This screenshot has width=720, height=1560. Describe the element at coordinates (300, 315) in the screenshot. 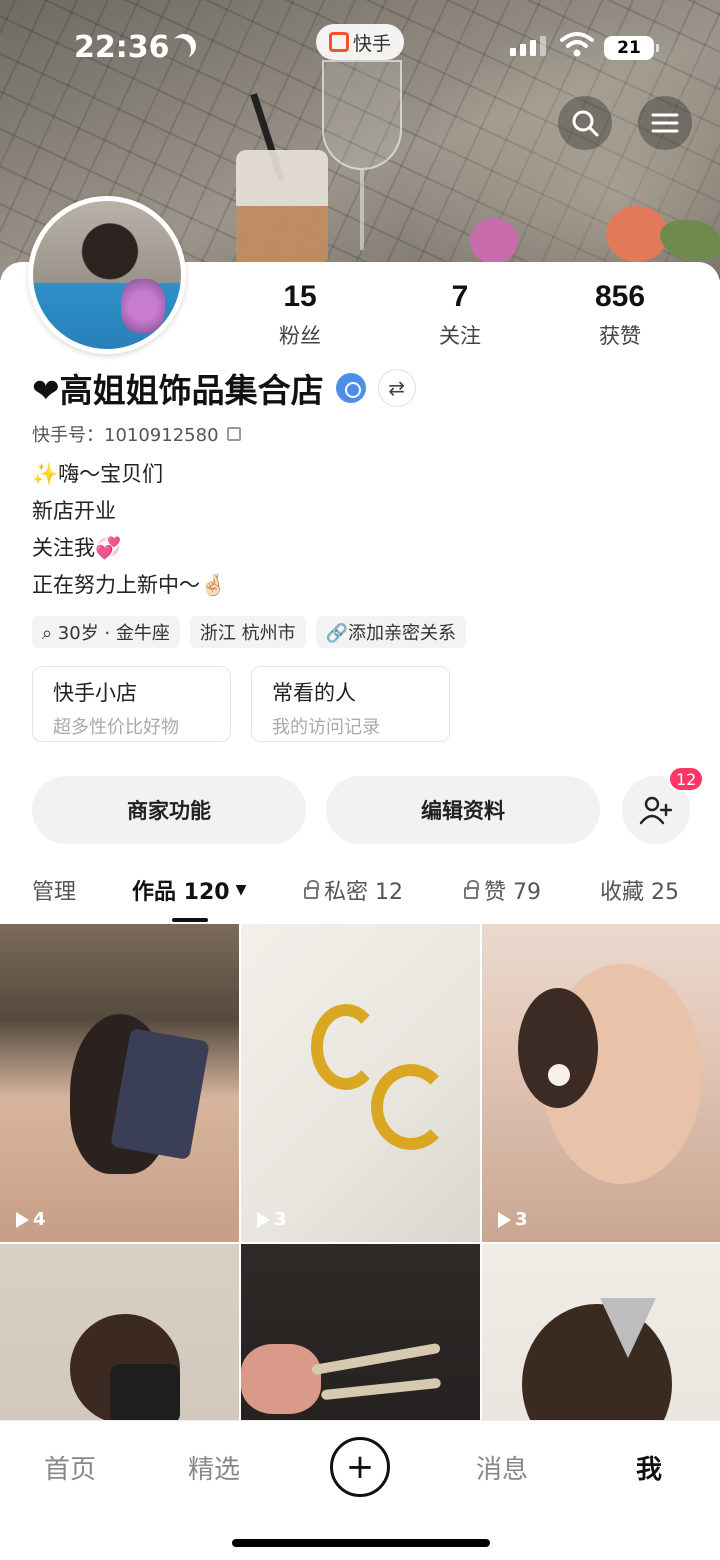

I see `stat-followers: 15 粉丝` at that location.